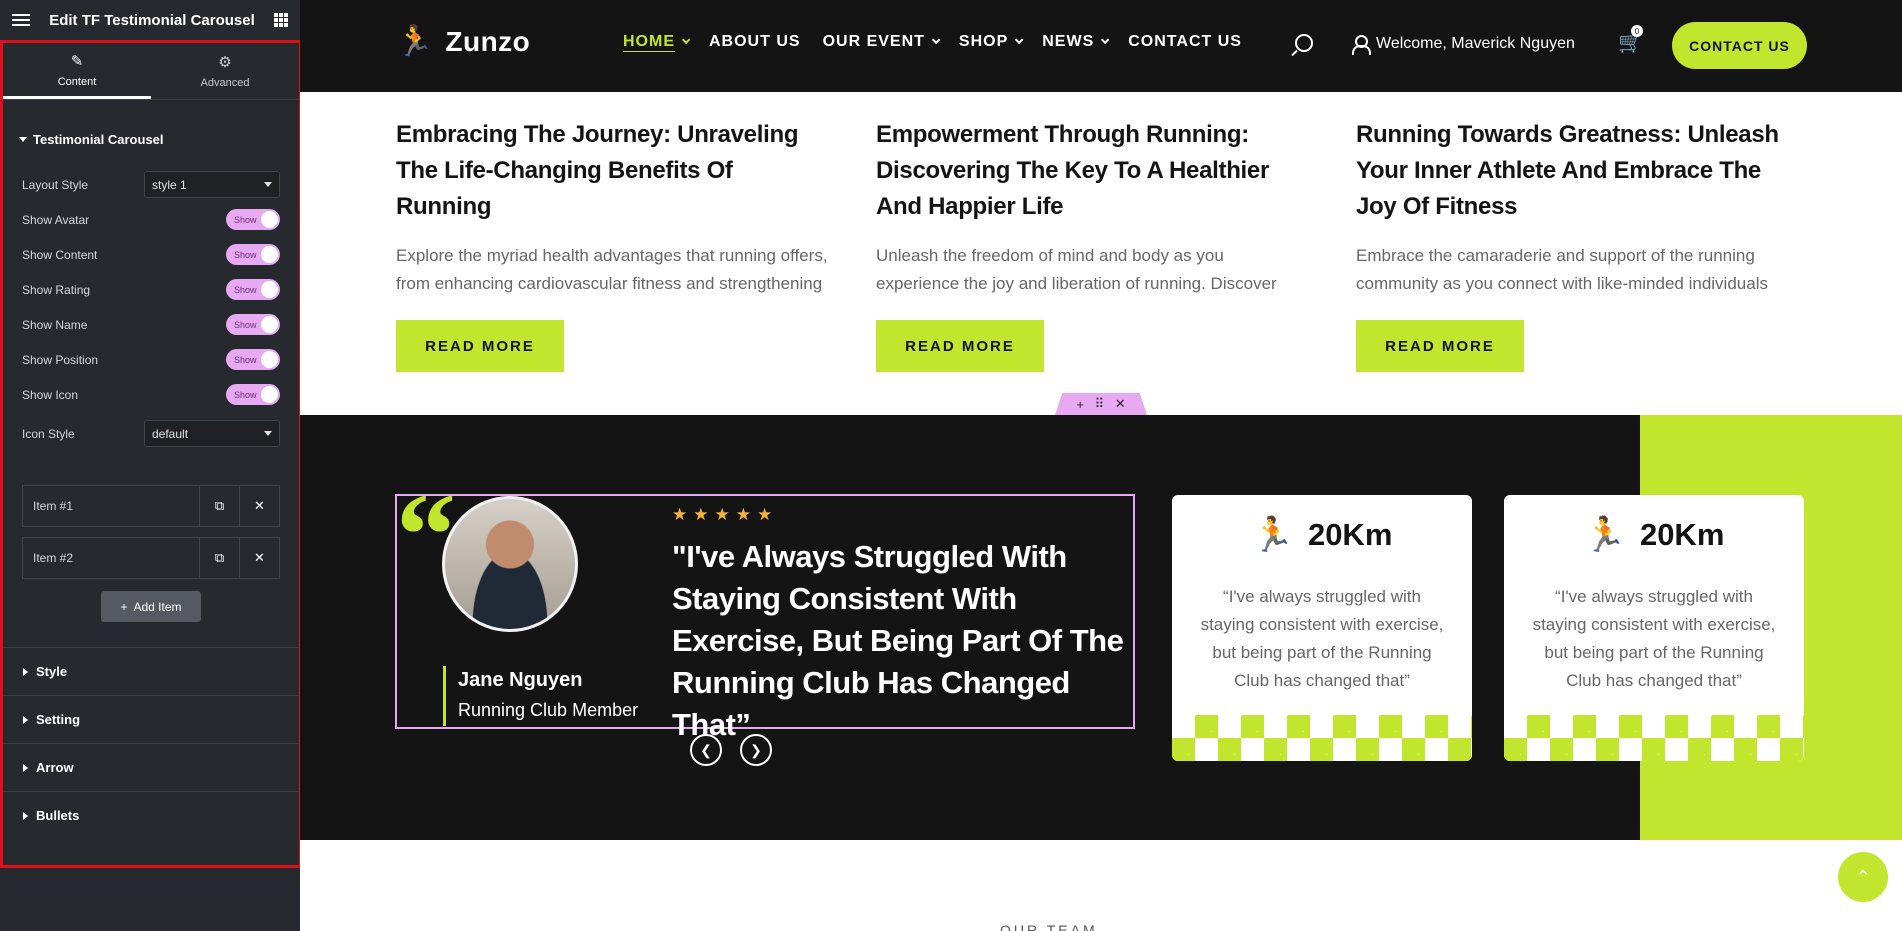 This screenshot has width=1902, height=931. Describe the element at coordinates (77, 71) in the screenshot. I see `tab-content: ✎ Content` at that location.